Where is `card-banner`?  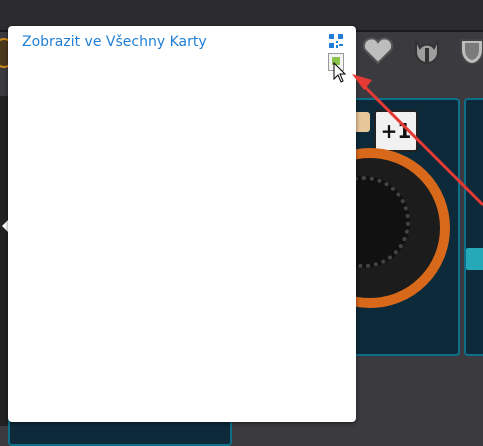
card-banner is located at coordinates (474, 259).